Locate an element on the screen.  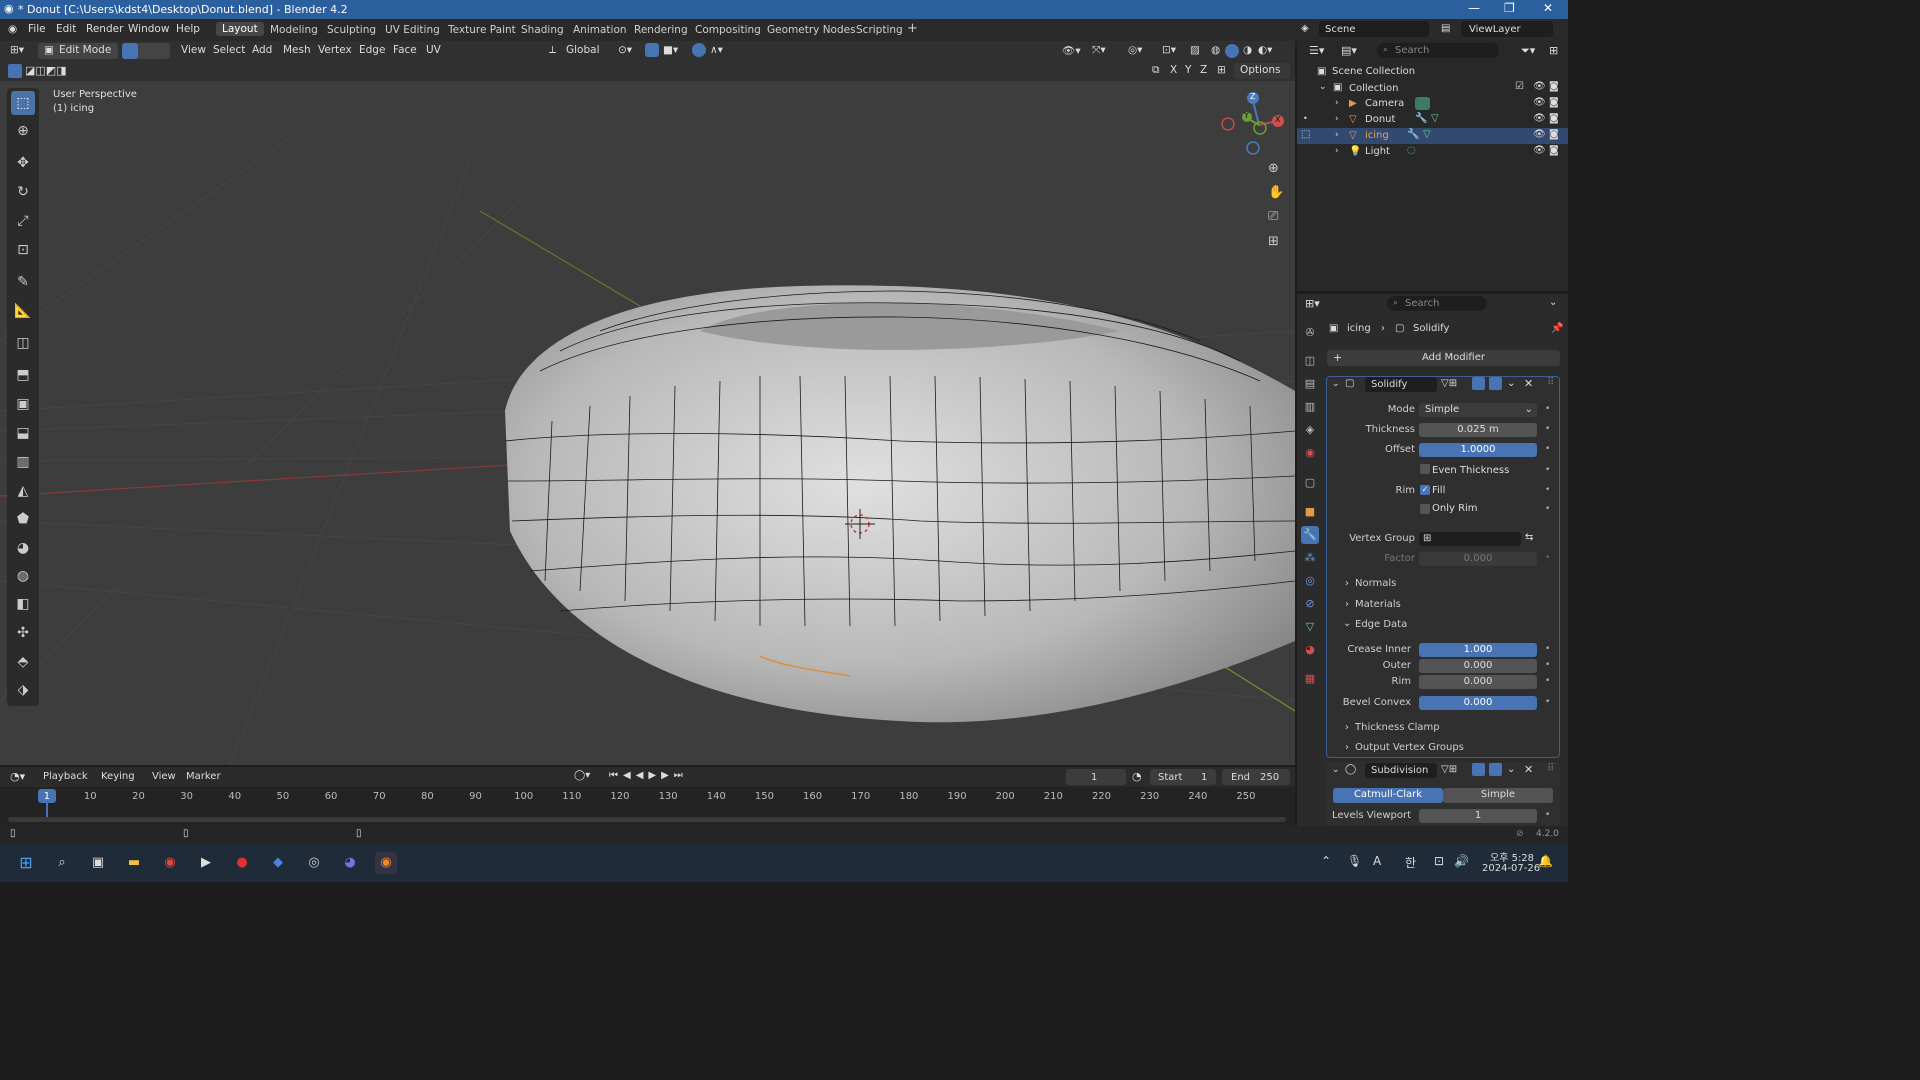
pan-hand-icon: ✋ is located at coordinates (1276, 192).